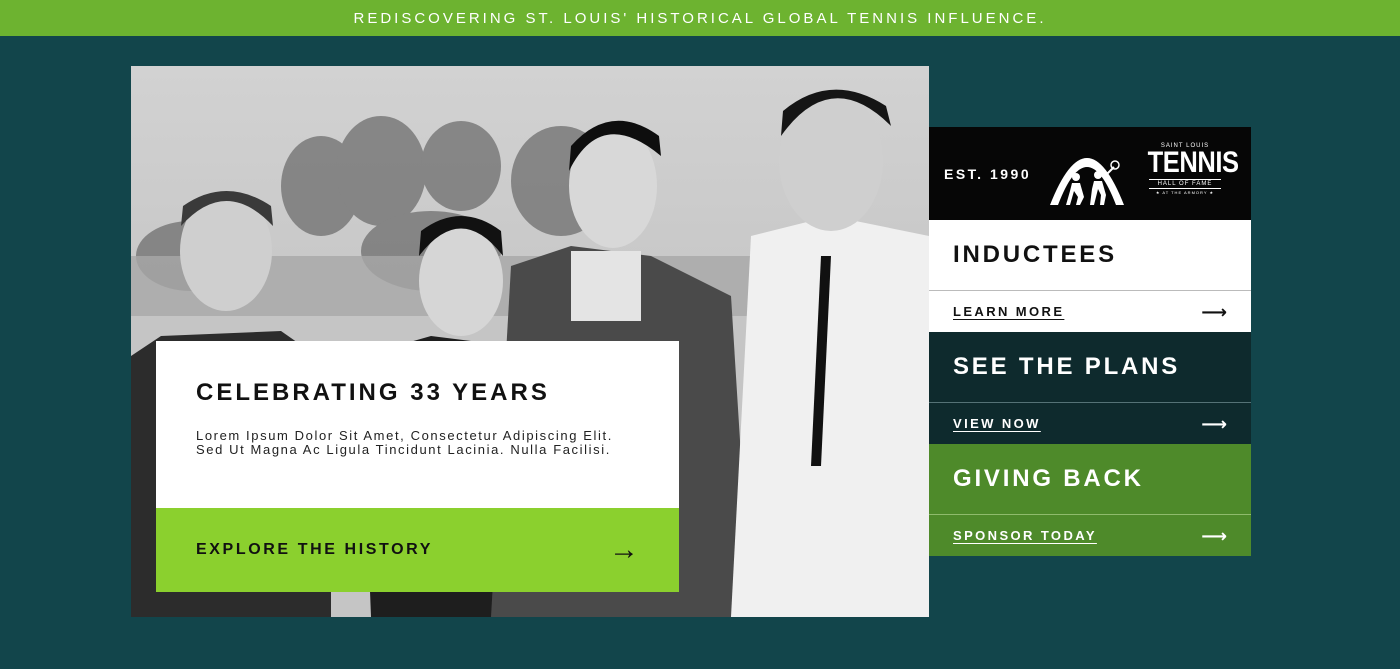  I want to click on view-now-link: VIEW NOW ⟶, so click(1090, 423).